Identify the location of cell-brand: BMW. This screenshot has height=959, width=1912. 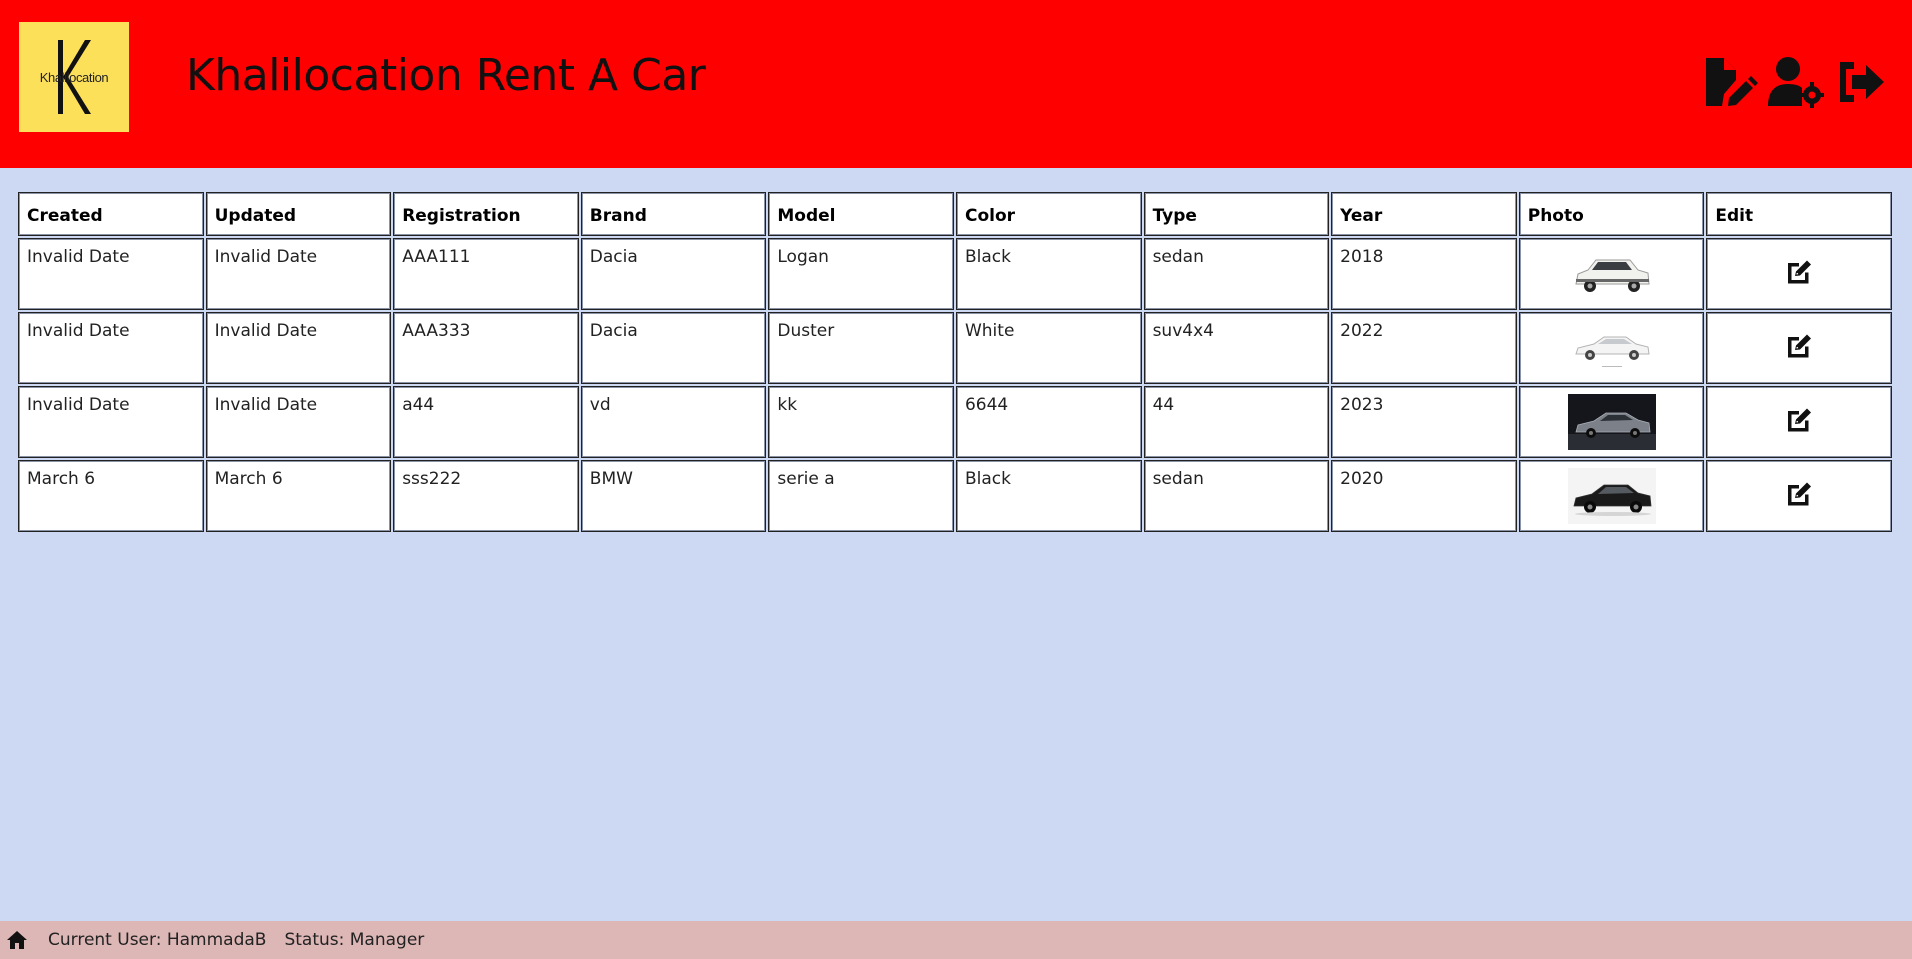
(673, 496).